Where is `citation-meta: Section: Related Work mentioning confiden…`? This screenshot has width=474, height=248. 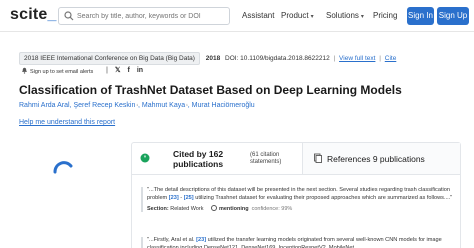 citation-meta: Section: Related Work mentioning confiden… is located at coordinates (220, 209).